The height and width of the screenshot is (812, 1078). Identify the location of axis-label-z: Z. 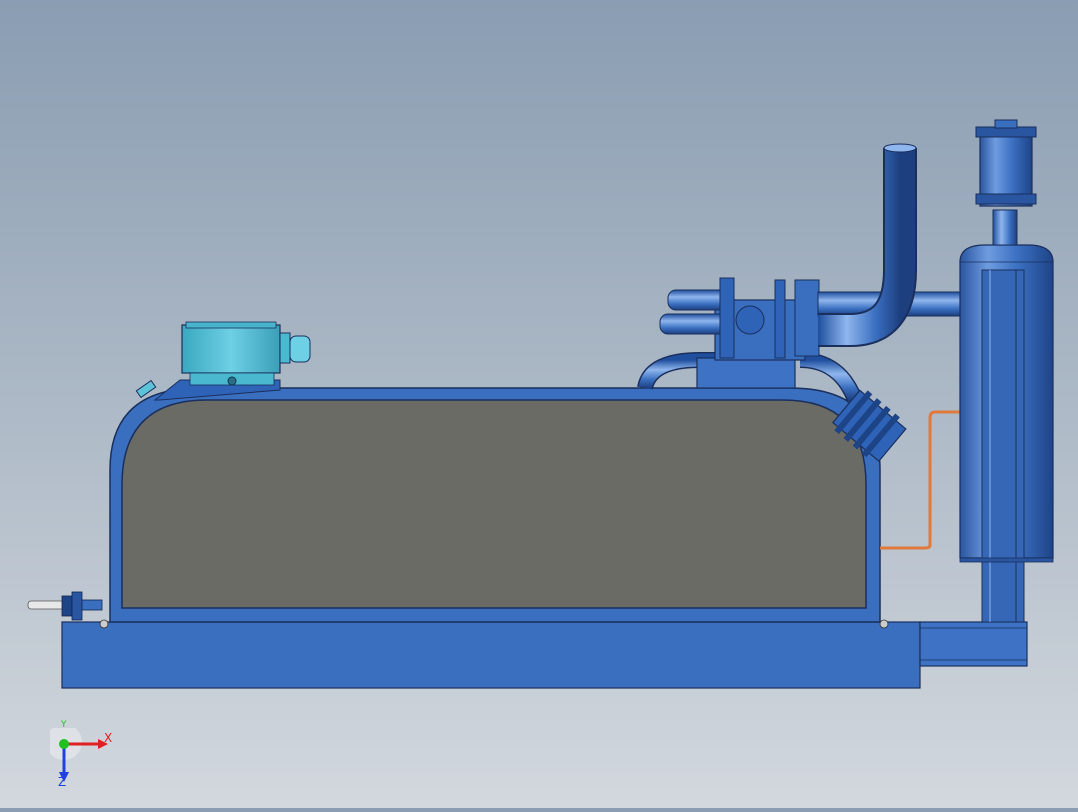
(62, 782).